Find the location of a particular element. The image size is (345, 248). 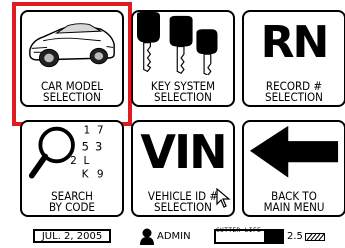

digit-2: 7 is located at coordinates (100, 130).